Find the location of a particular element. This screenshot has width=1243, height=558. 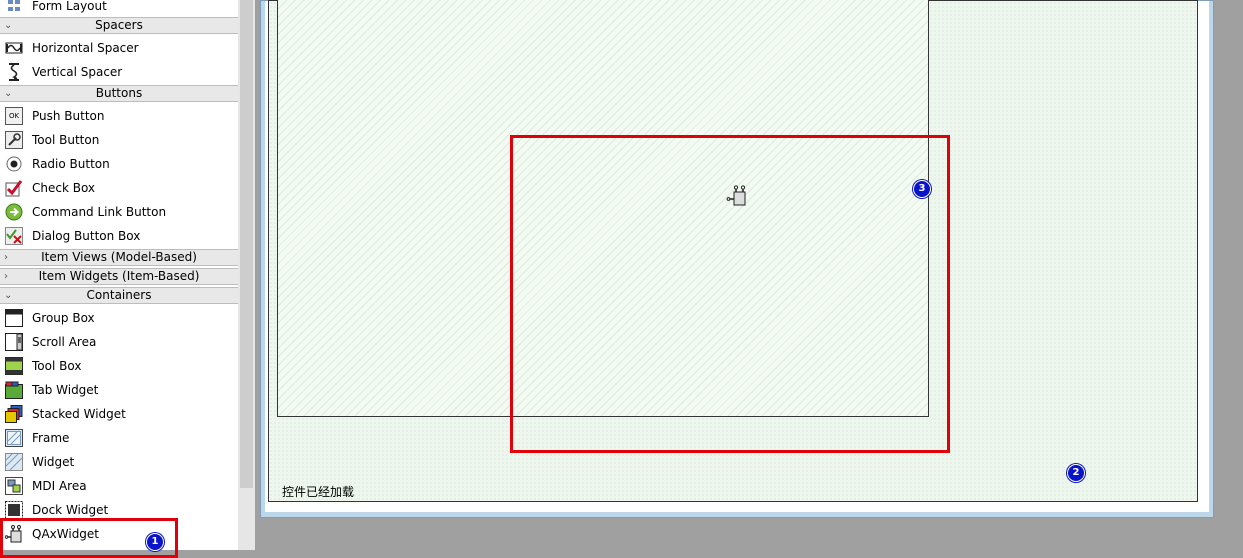

widget-item-check-box: Check Box is located at coordinates (119, 188).